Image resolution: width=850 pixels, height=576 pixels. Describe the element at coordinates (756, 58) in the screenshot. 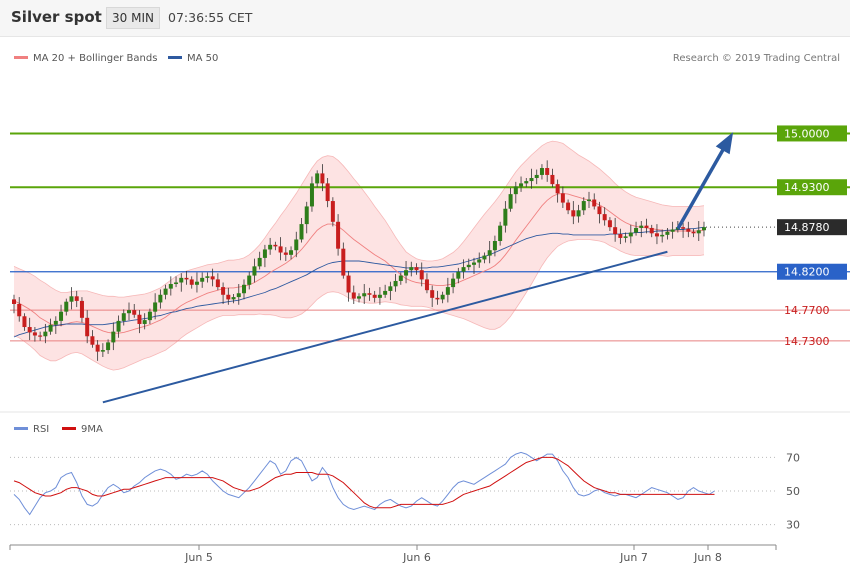

I see `credit-text: Research © 2019 Trading Central` at that location.